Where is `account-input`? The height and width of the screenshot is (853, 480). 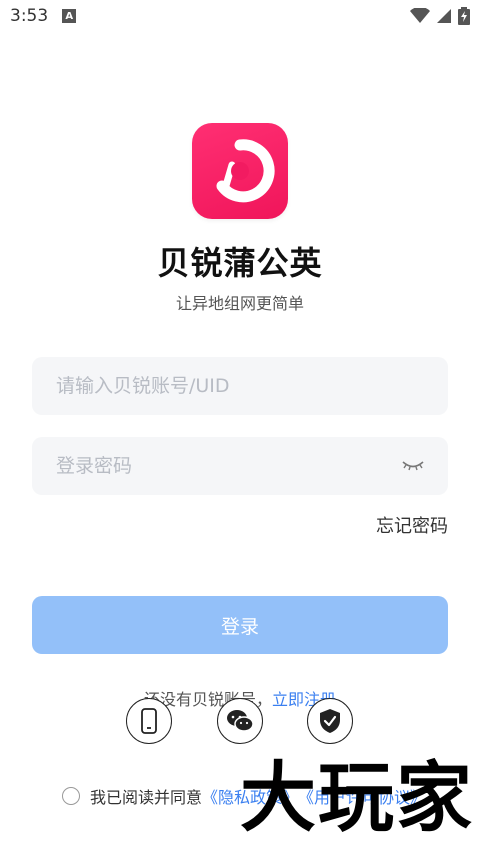 account-input is located at coordinates (240, 386).